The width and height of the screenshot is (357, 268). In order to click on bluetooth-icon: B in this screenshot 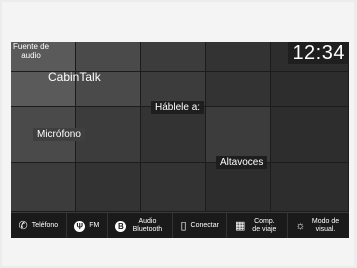, I will do `click(121, 226)`.